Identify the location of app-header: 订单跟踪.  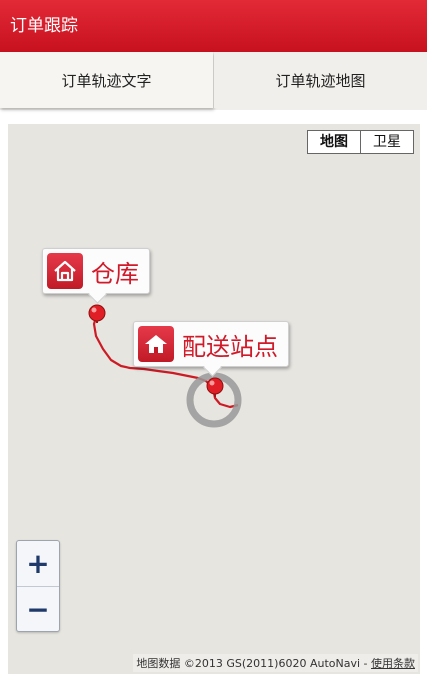
(213, 26).